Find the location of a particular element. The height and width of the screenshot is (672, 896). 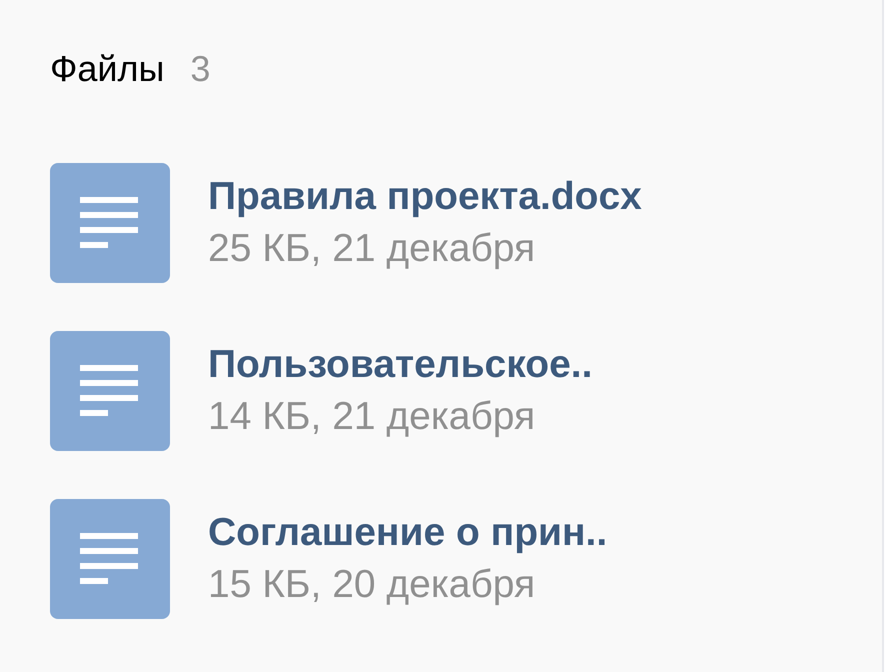

file-name-link: Правила проекта.docx is located at coordinates (425, 197).